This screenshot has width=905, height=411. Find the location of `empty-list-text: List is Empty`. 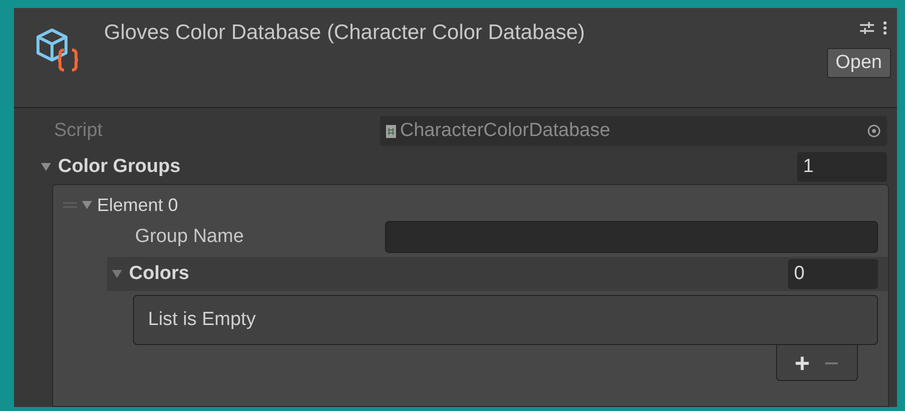

empty-list-text: List is Empty is located at coordinates (202, 320).